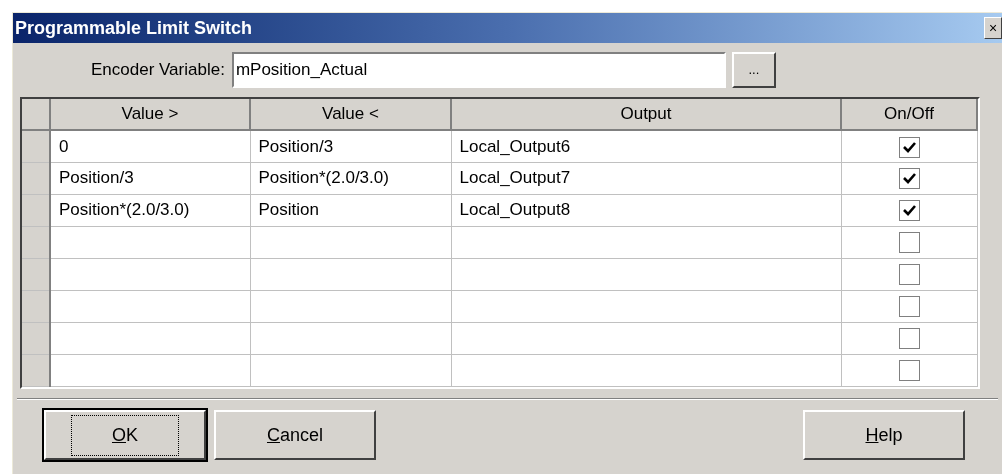  I want to click on table-cell: Local_Output8, so click(646, 210).